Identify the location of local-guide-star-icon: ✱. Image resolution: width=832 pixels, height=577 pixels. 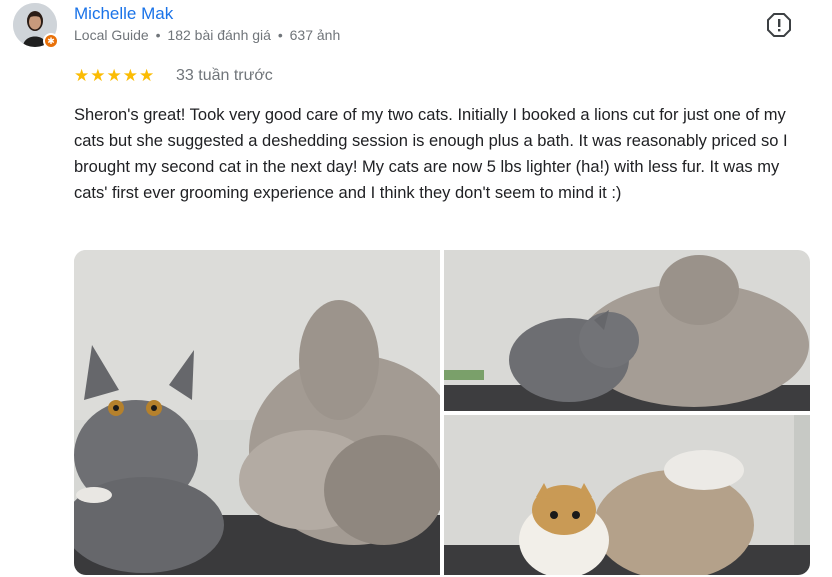
(51, 41).